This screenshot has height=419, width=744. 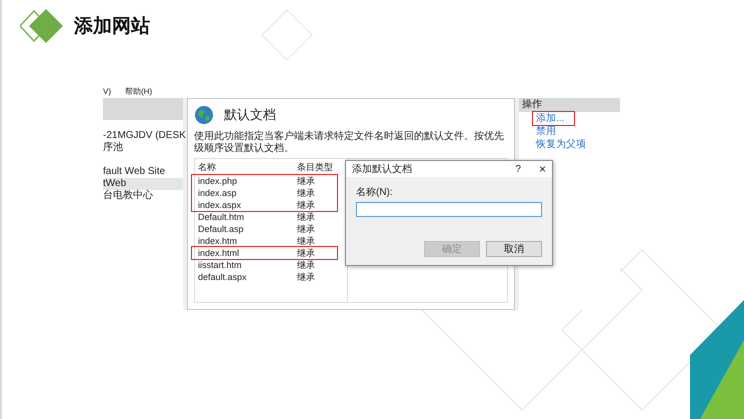 What do you see at coordinates (221, 229) in the screenshot?
I see `table-cell-text: Default.asp` at bounding box center [221, 229].